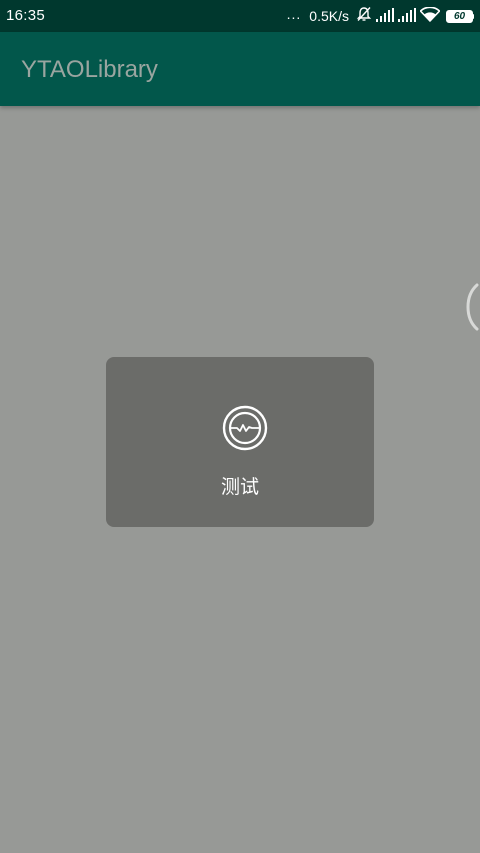 The height and width of the screenshot is (853, 480). What do you see at coordinates (89, 69) in the screenshot?
I see `app-title: YTAOLibrary` at bounding box center [89, 69].